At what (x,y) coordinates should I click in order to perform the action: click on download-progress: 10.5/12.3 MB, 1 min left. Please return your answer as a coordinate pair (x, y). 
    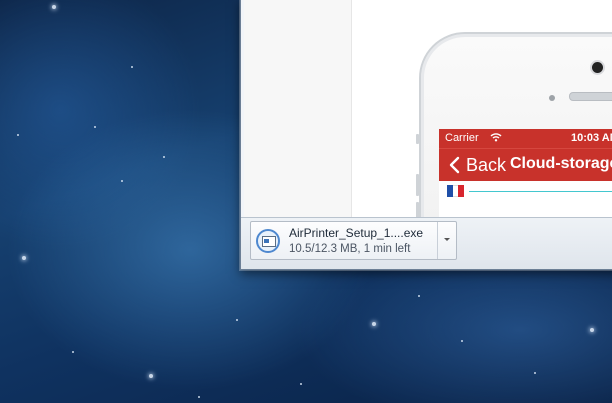
    Looking at the image, I should click on (350, 249).